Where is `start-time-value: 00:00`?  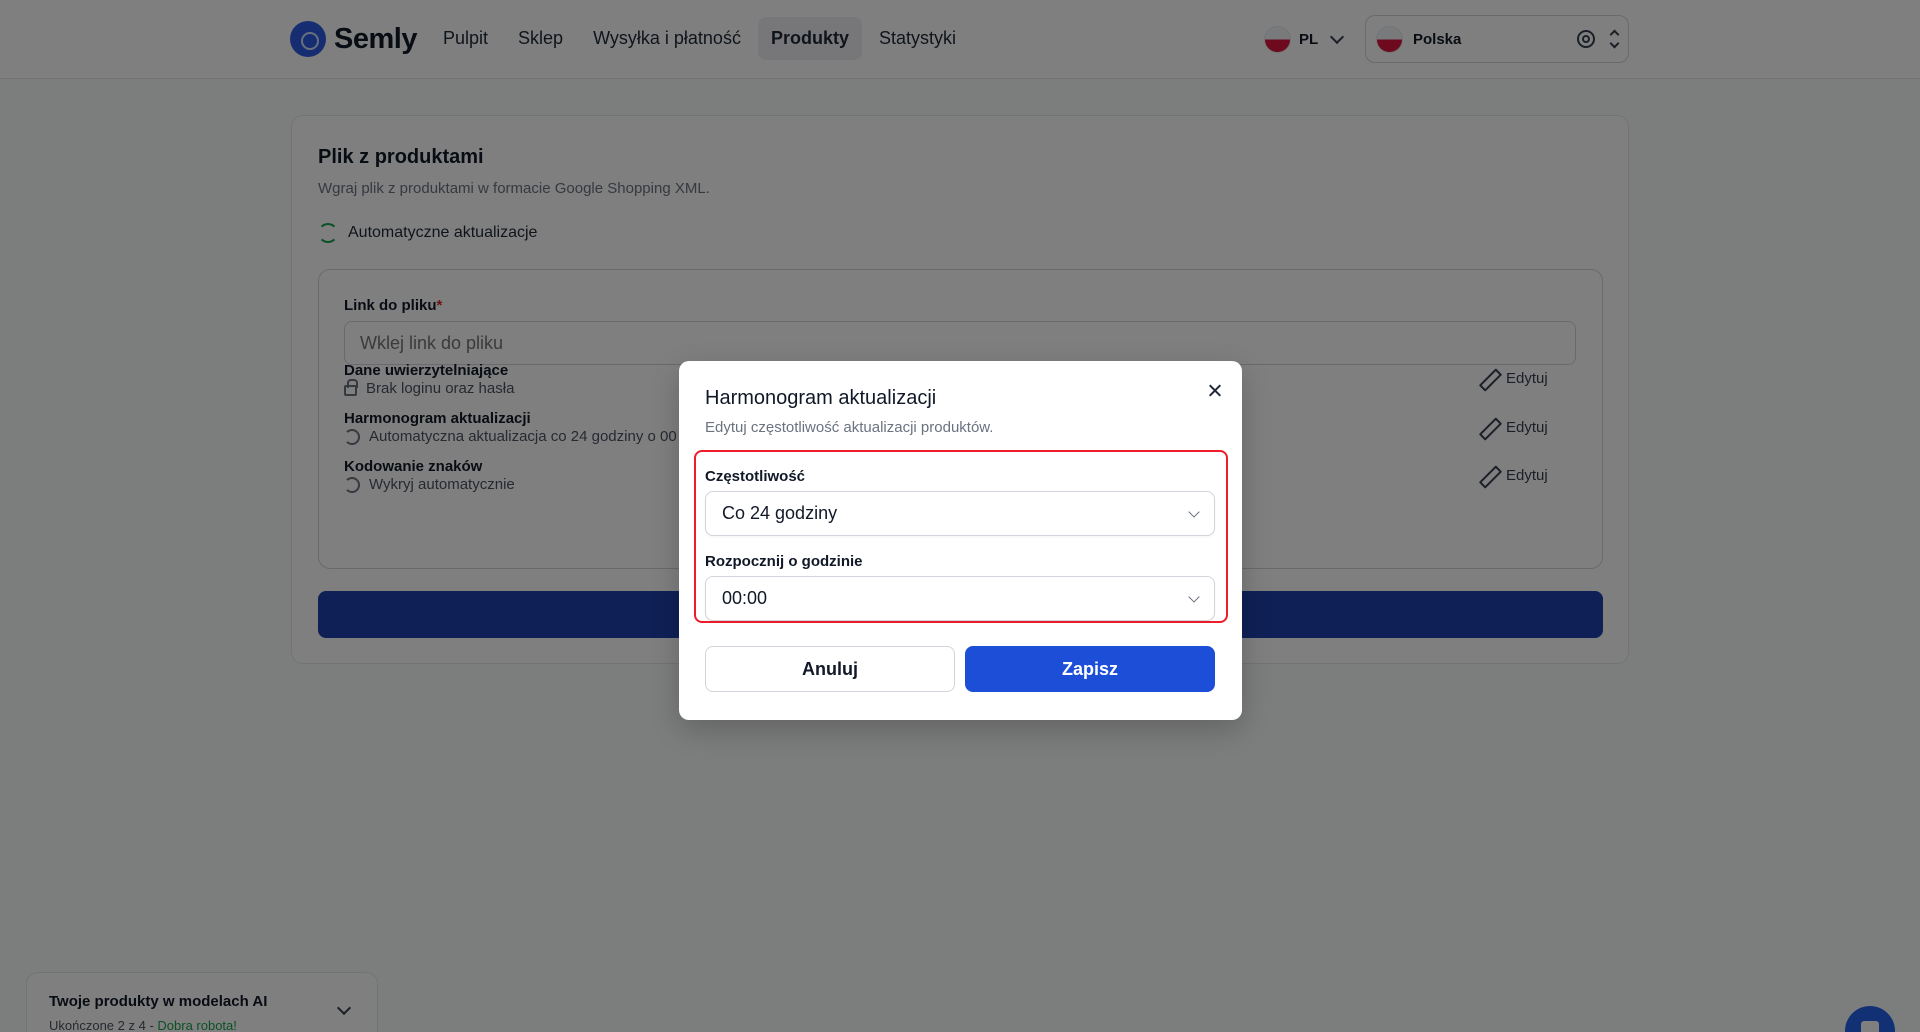 start-time-value: 00:00 is located at coordinates (745, 598).